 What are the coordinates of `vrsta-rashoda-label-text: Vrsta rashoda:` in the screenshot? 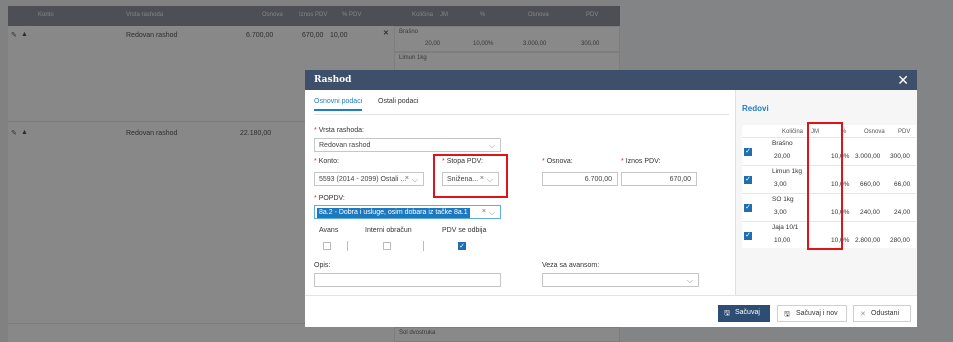 It's located at (341, 130).